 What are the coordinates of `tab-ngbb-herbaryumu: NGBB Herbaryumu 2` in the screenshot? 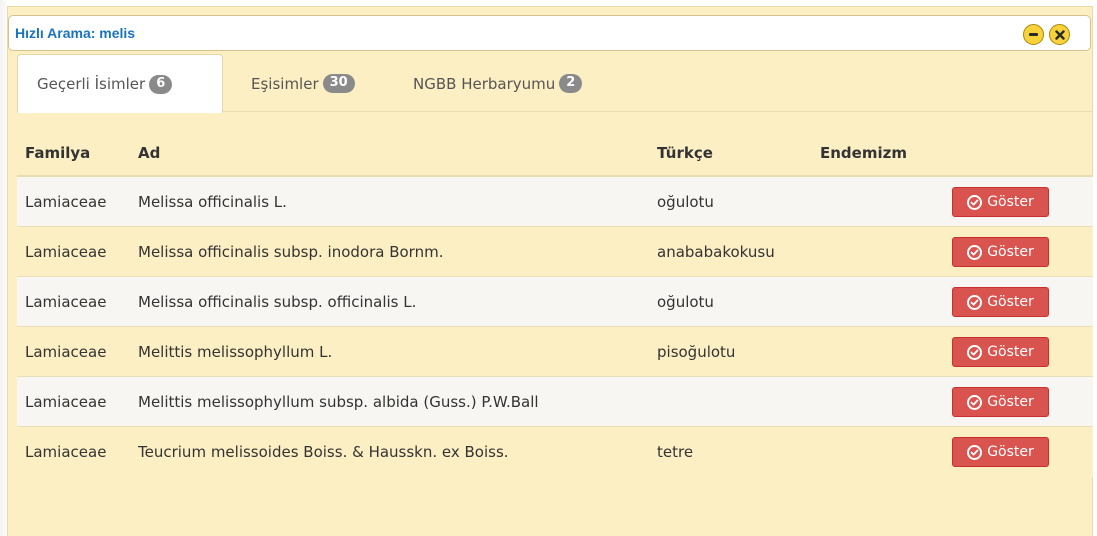 It's located at (498, 83).